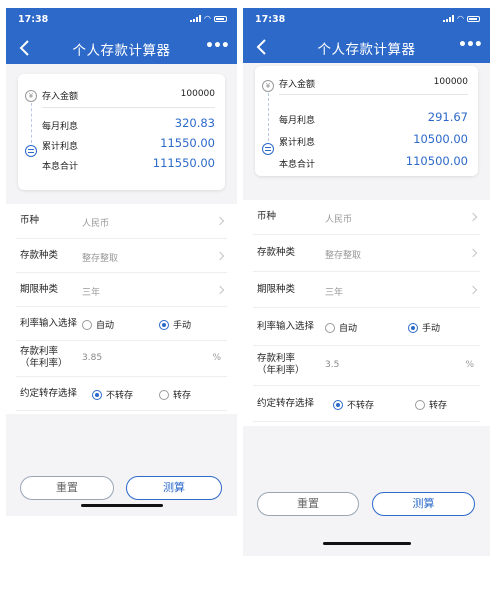 Image resolution: width=500 pixels, height=600 pixels. Describe the element at coordinates (366, 366) in the screenshot. I see `rate-row: 存款利率 （年利率） 3.5 %` at that location.